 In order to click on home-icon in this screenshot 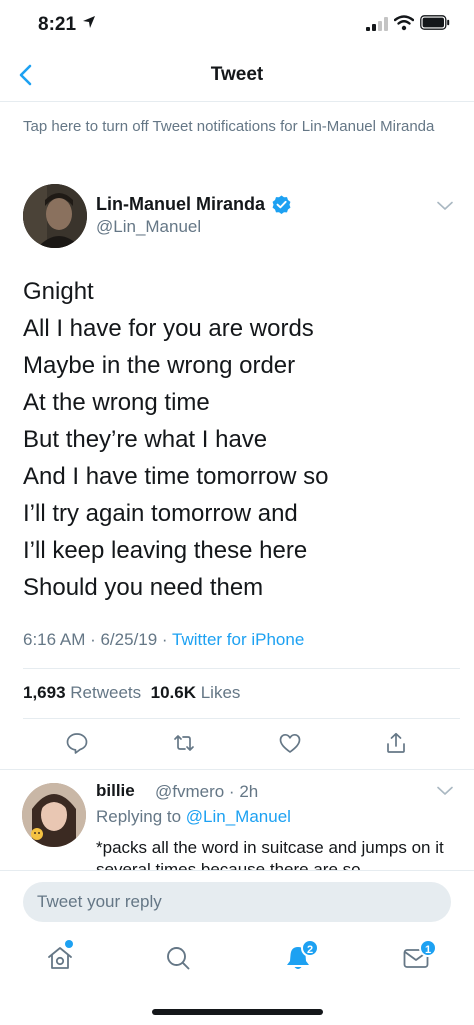, I will do `click(60, 958)`.